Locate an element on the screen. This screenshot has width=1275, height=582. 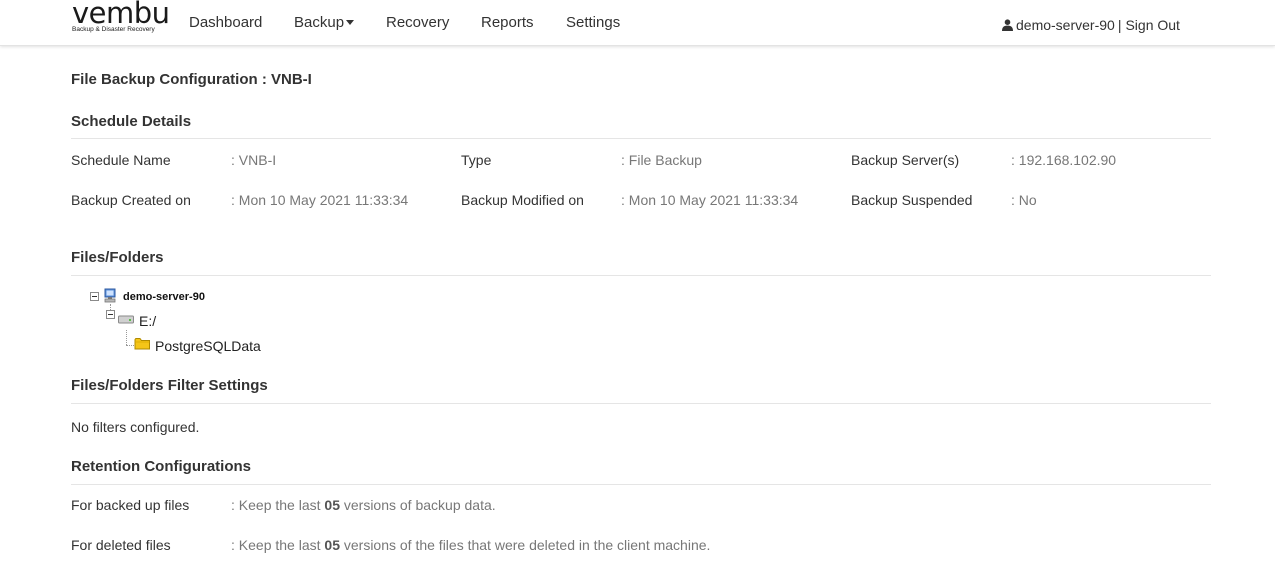
filter-settings-title: Files/Folders Filter Settings is located at coordinates (169, 385).